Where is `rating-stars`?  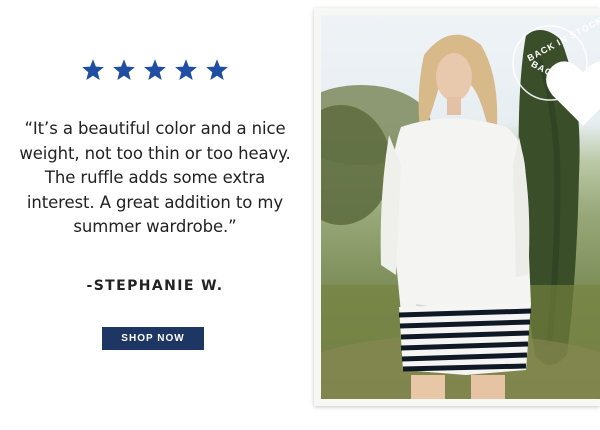
rating-stars is located at coordinates (155, 70).